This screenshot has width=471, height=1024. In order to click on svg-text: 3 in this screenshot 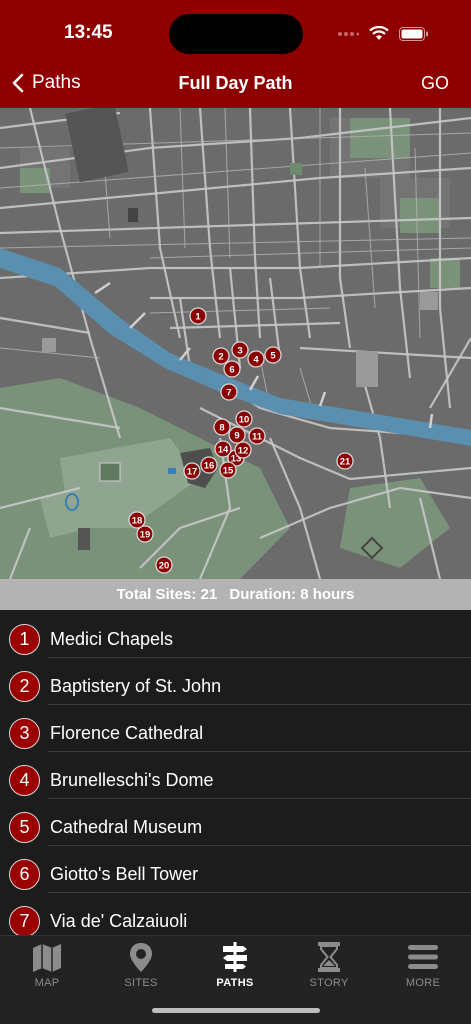, I will do `click(239, 351)`.